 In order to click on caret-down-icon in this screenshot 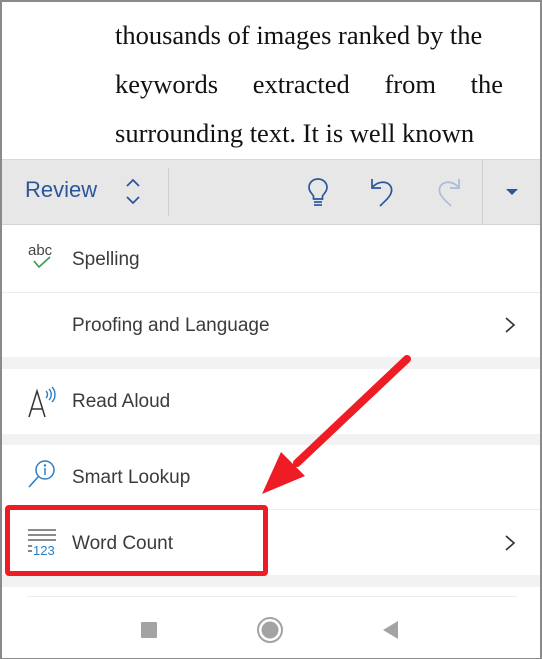, I will do `click(512, 192)`.